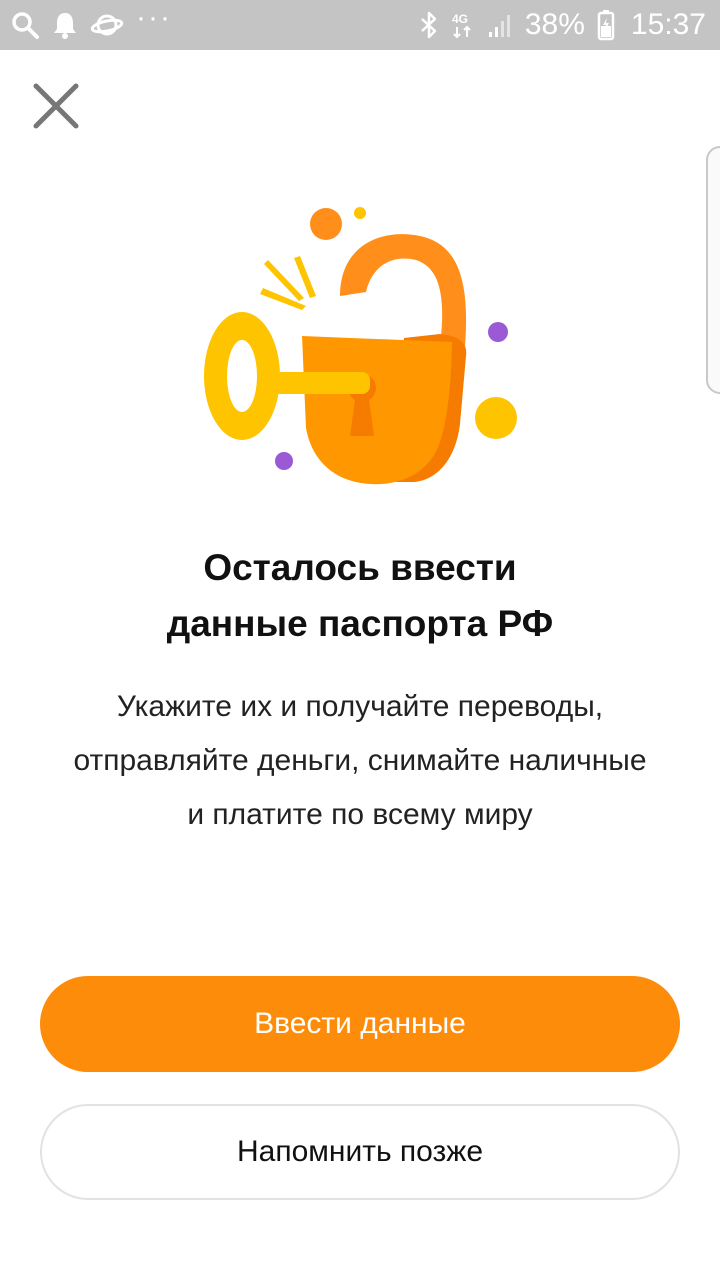 The height and width of the screenshot is (1280, 720). What do you see at coordinates (500, 25) in the screenshot?
I see `signal-icon` at bounding box center [500, 25].